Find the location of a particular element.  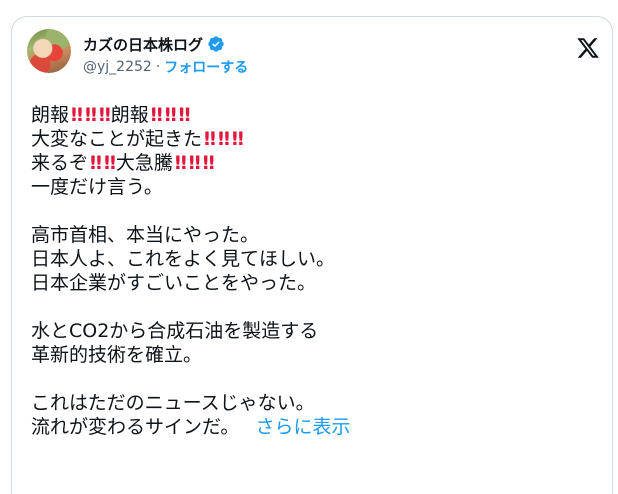

tweet-line: 高市首相、本当にやった。 is located at coordinates (316, 235).